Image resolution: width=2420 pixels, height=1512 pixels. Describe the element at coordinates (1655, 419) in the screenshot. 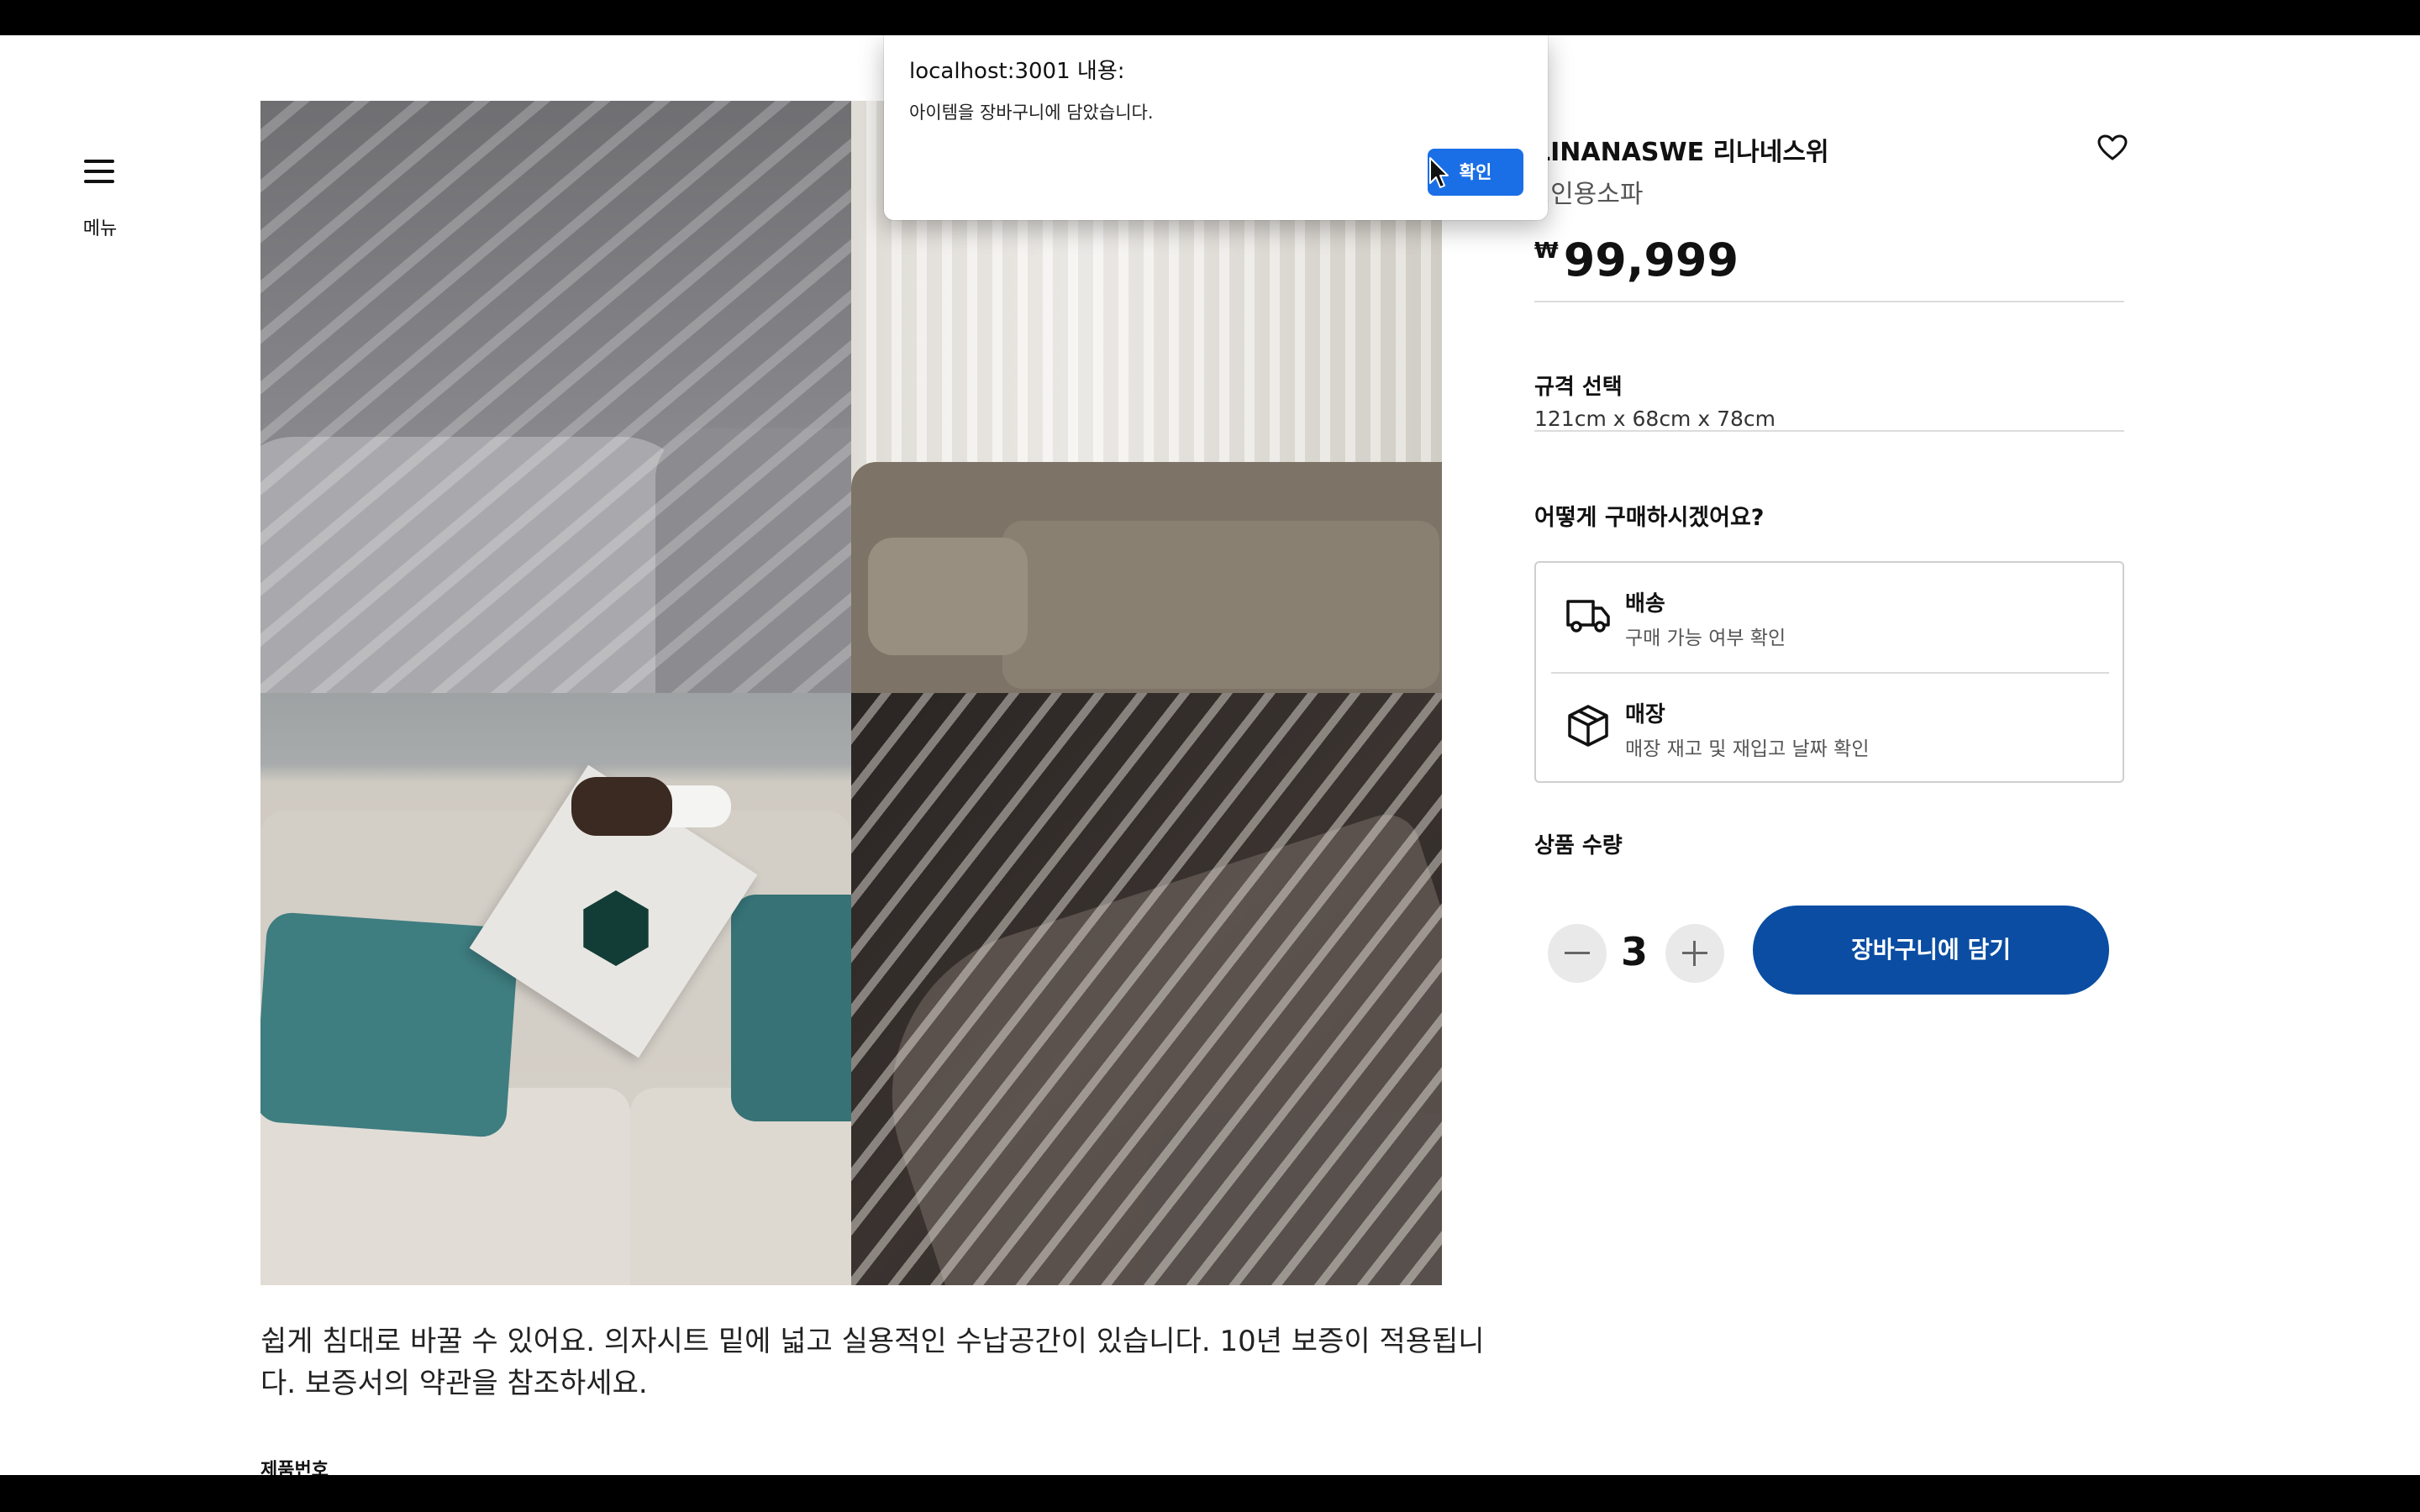

I see `spec-value: 121cm x 68cm x 78cm` at that location.